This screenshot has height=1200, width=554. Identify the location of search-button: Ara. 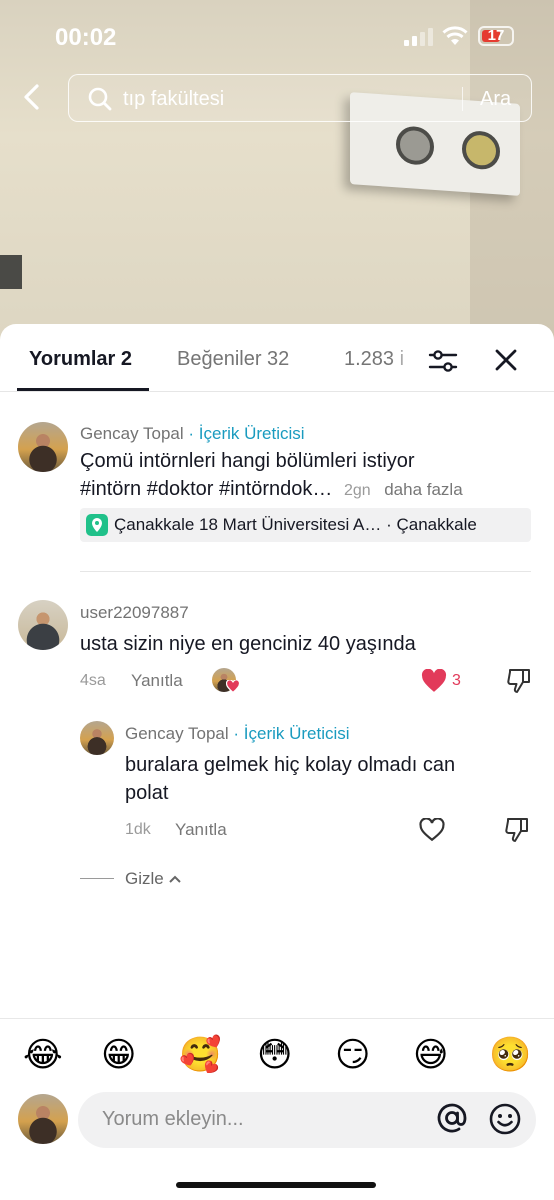
(495, 99).